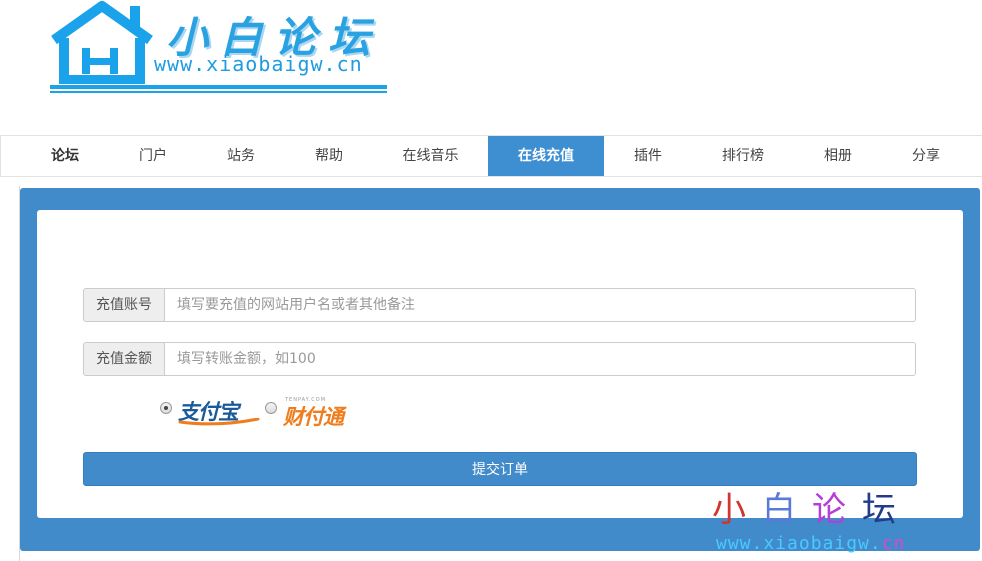 This screenshot has height=561, width=982. What do you see at coordinates (887, 510) in the screenshot?
I see `watermark-char: 坛` at bounding box center [887, 510].